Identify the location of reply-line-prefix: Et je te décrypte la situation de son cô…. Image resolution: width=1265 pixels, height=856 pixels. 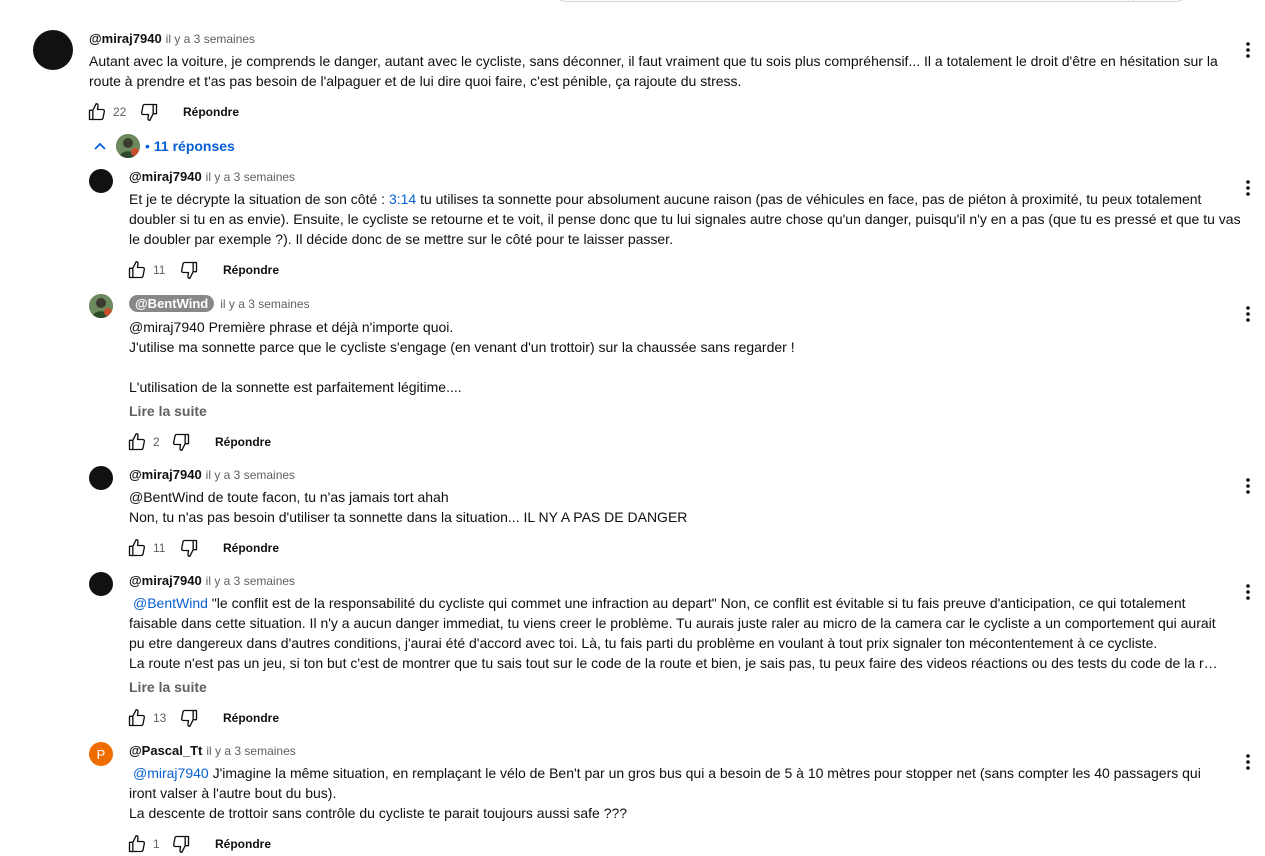
(259, 199).